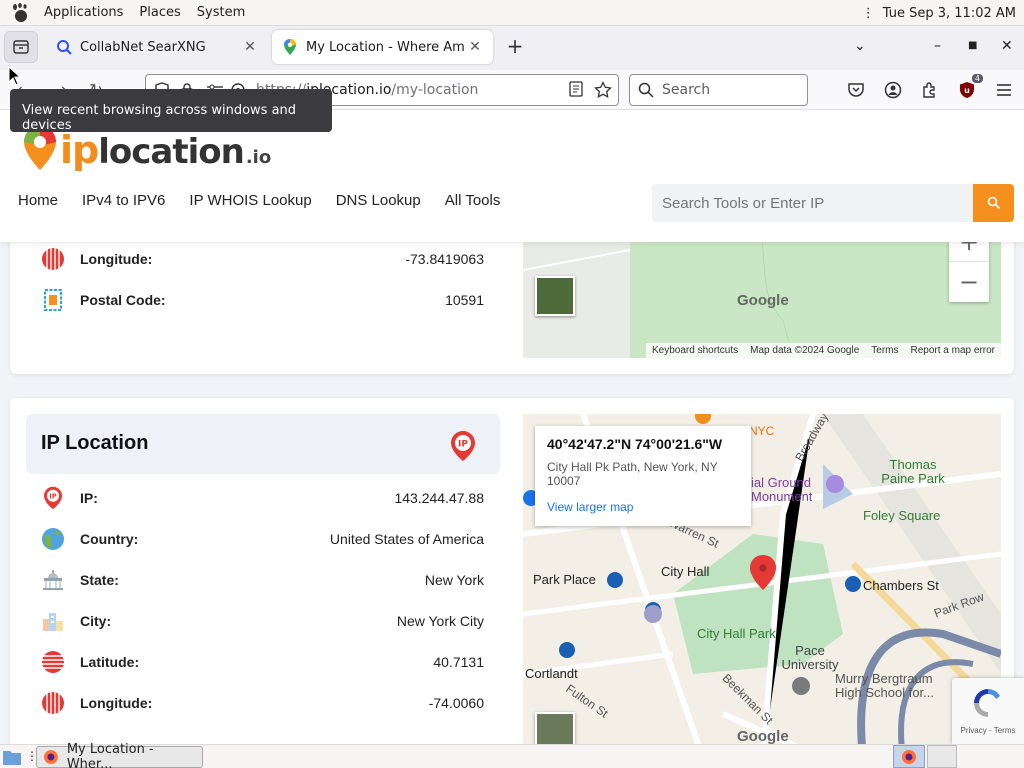 This screenshot has height=768, width=1024. What do you see at coordinates (635, 444) in the screenshot?
I see `map-coordinates: 40°42'47.2"N 74°00'21.6"W` at bounding box center [635, 444].